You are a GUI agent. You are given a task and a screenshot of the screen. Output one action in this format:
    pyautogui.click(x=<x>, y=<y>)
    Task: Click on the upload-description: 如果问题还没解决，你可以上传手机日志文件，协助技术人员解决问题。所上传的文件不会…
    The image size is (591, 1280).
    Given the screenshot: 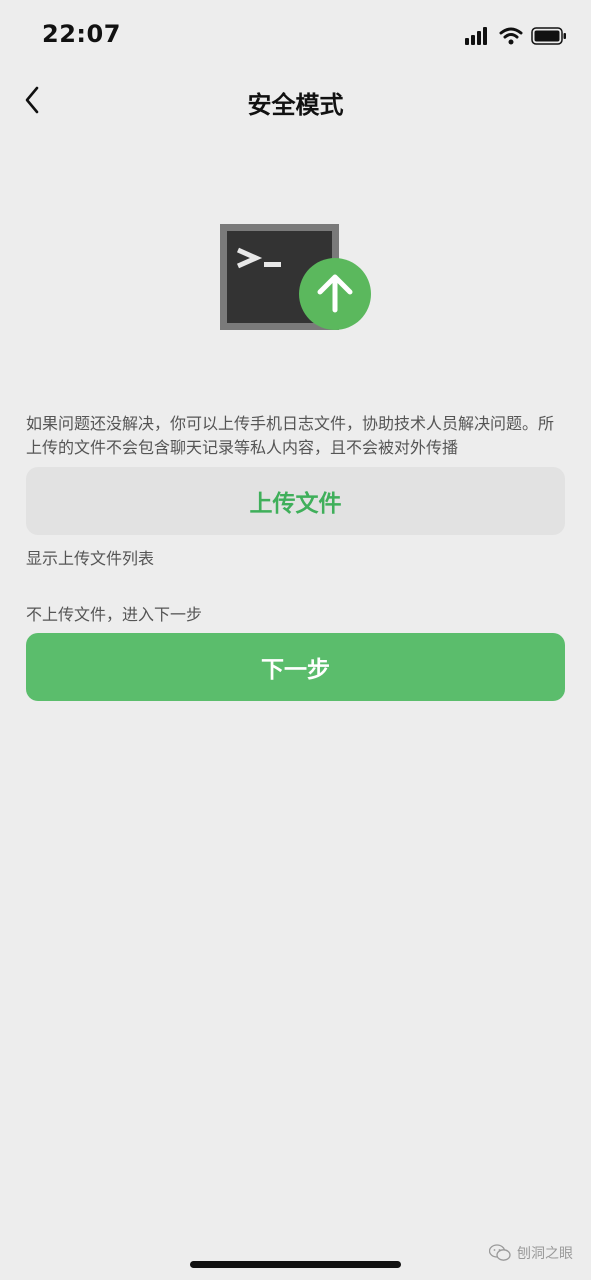 What is the action you would take?
    pyautogui.click(x=290, y=435)
    